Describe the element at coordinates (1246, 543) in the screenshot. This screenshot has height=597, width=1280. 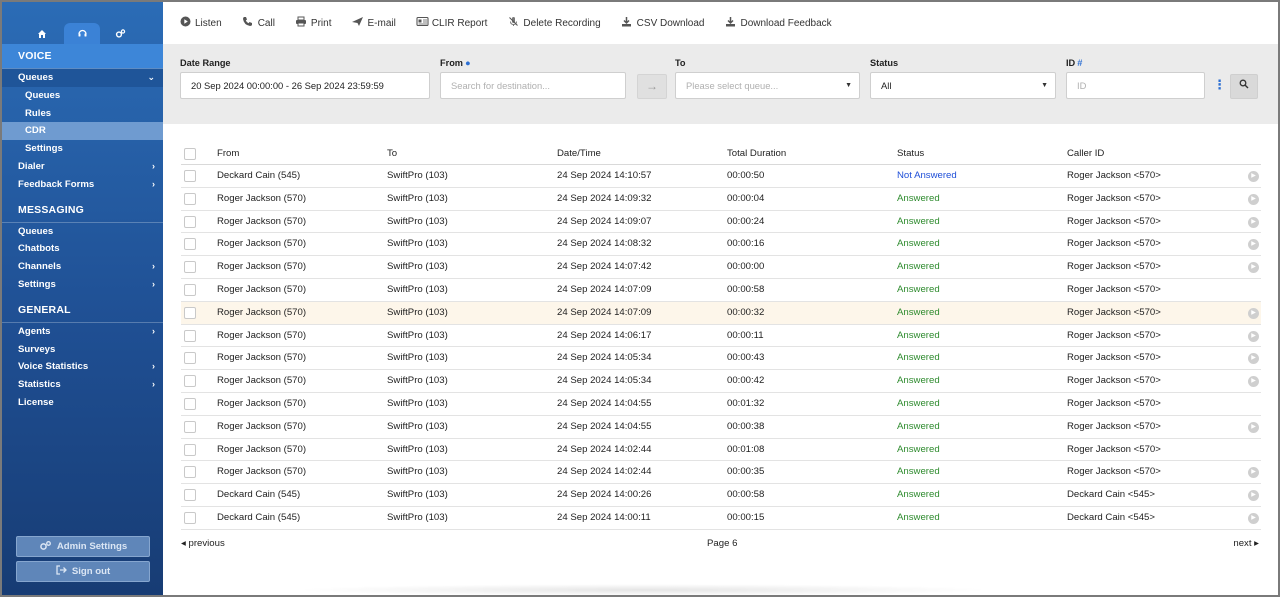
I see `next-link: next ▸` at that location.